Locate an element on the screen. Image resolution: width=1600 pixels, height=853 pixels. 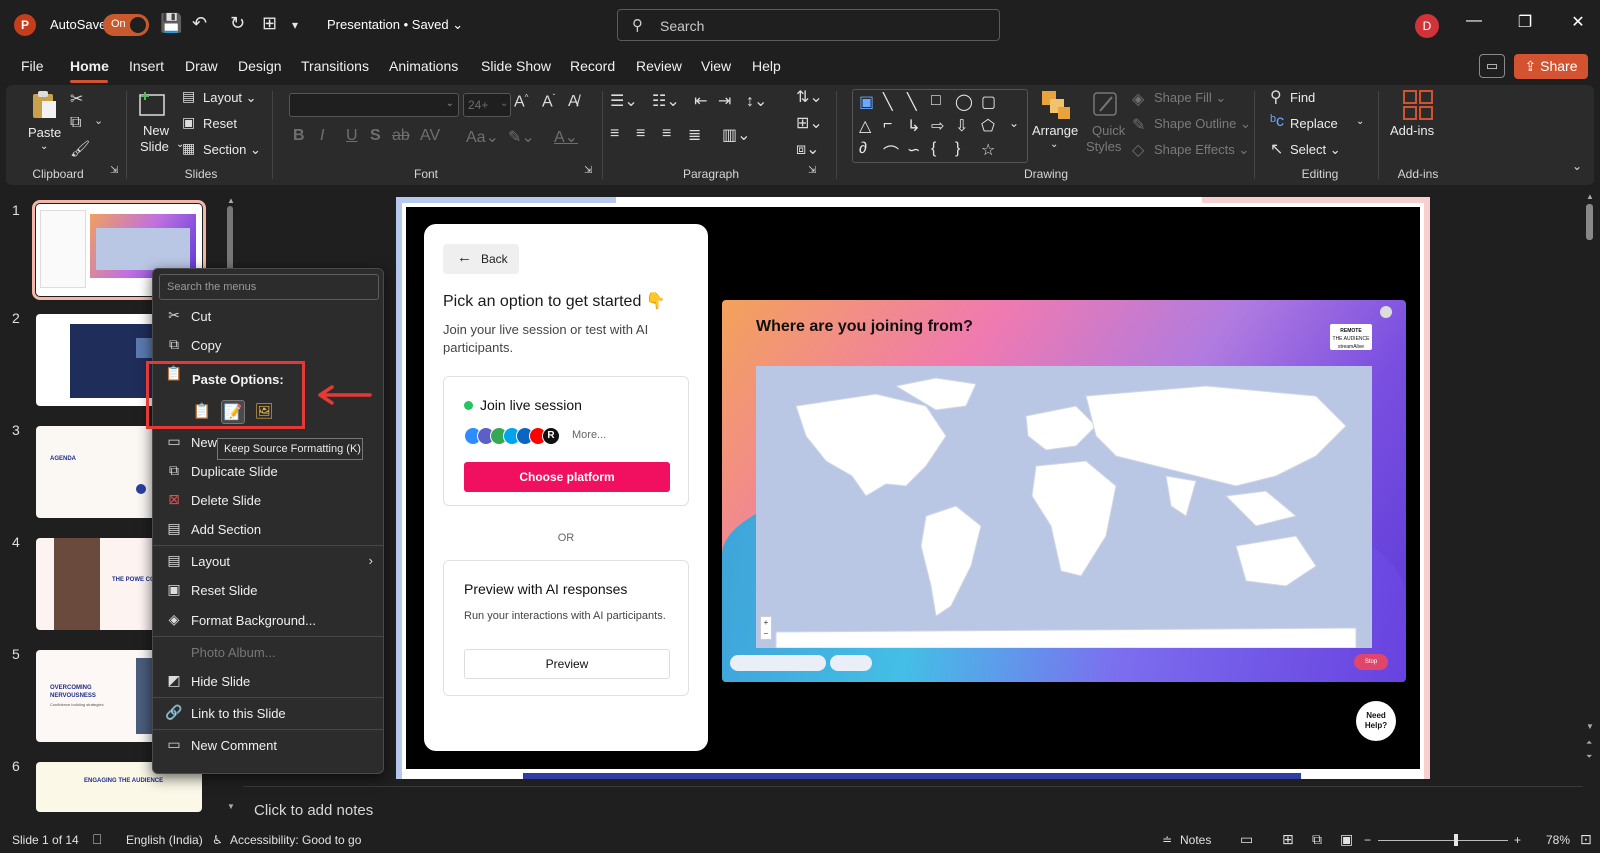
next-slide-icon: ⏷ is located at coordinates (1589, 757).